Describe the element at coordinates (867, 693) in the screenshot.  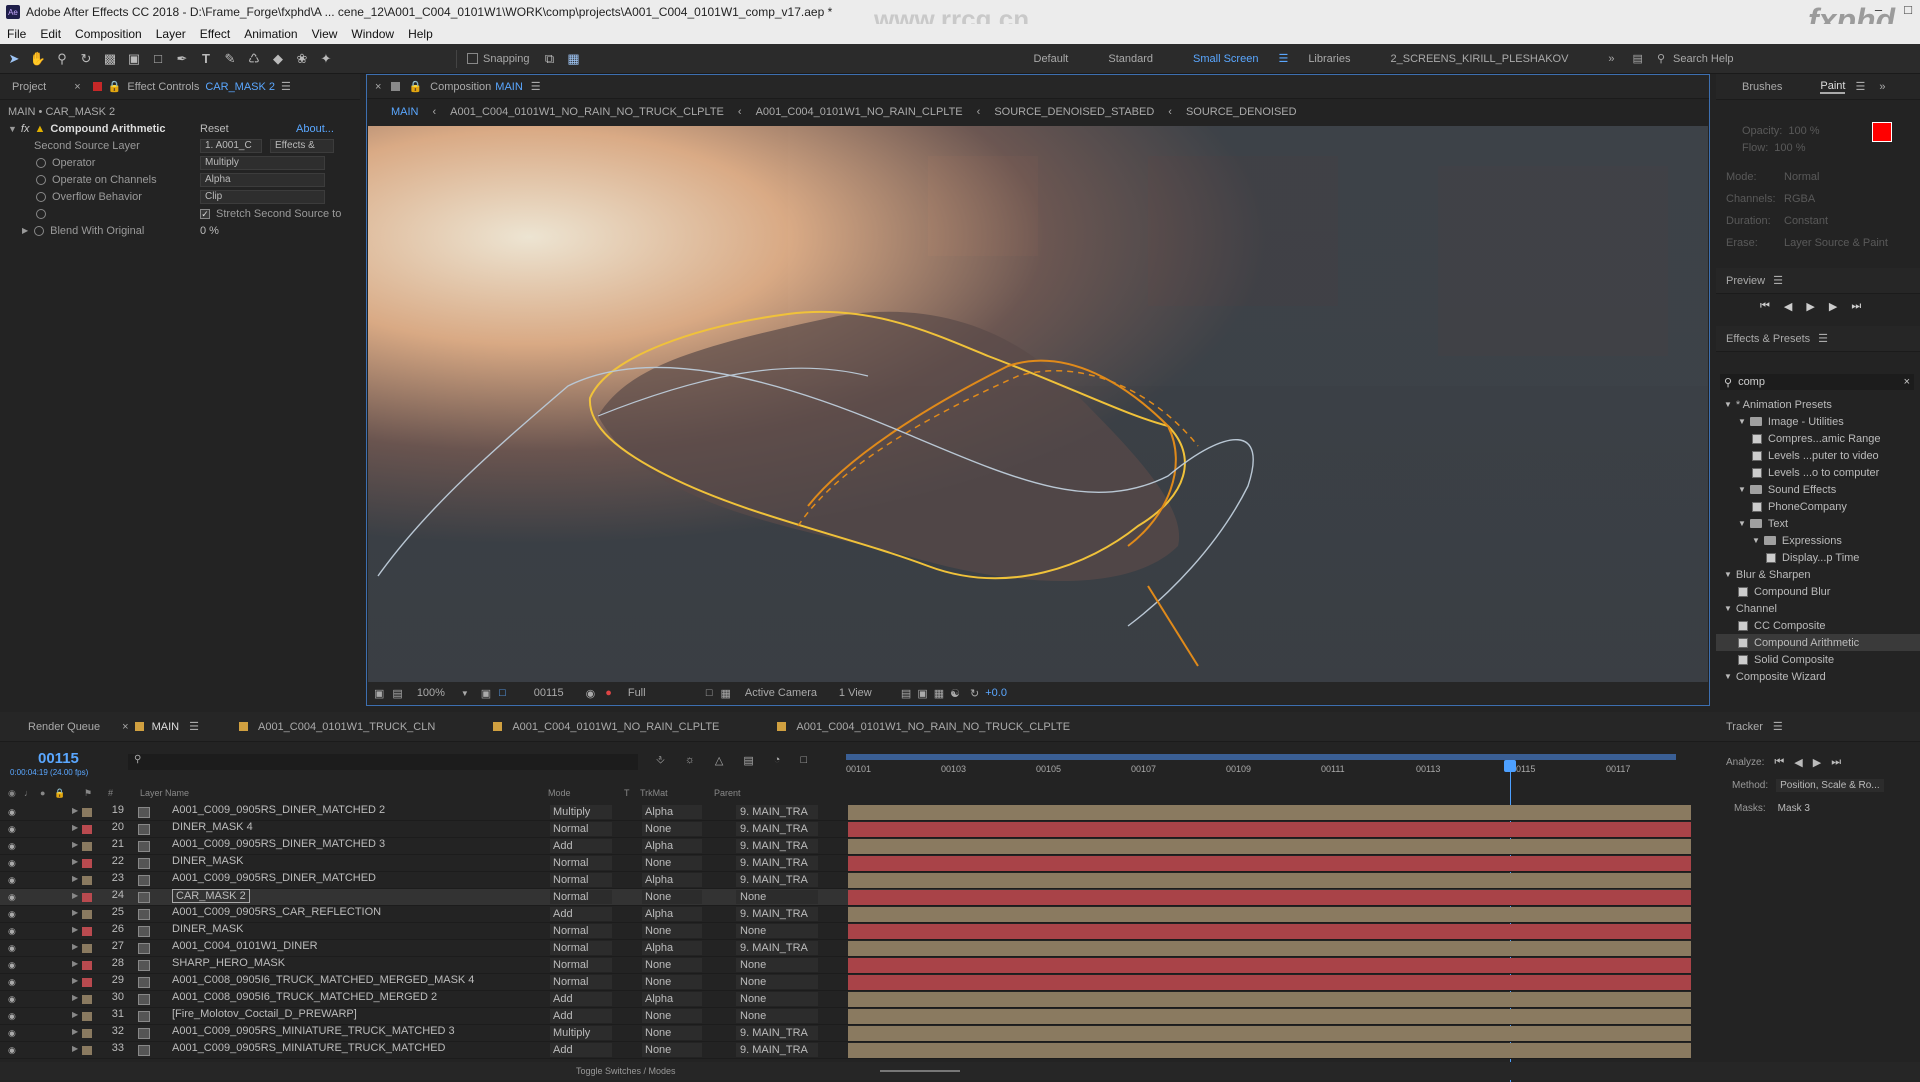
I see `views-dropdown: 1 View` at that location.